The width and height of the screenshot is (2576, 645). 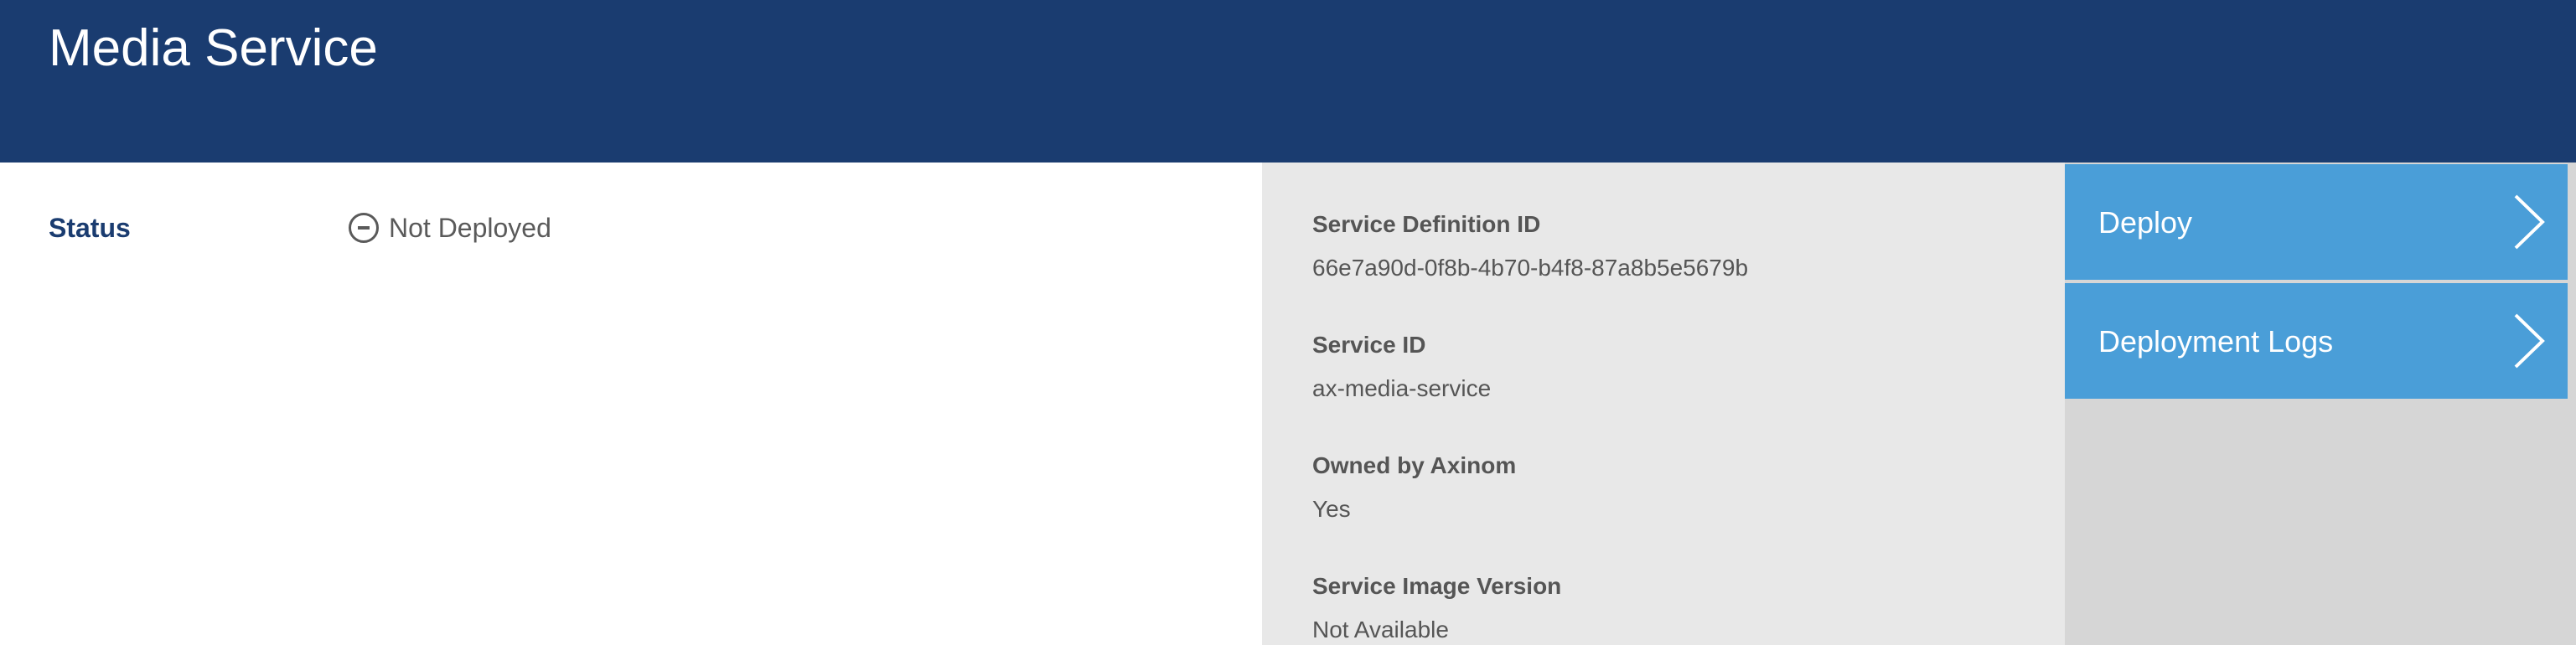 I want to click on deploy-button: Deploy, so click(x=2316, y=222).